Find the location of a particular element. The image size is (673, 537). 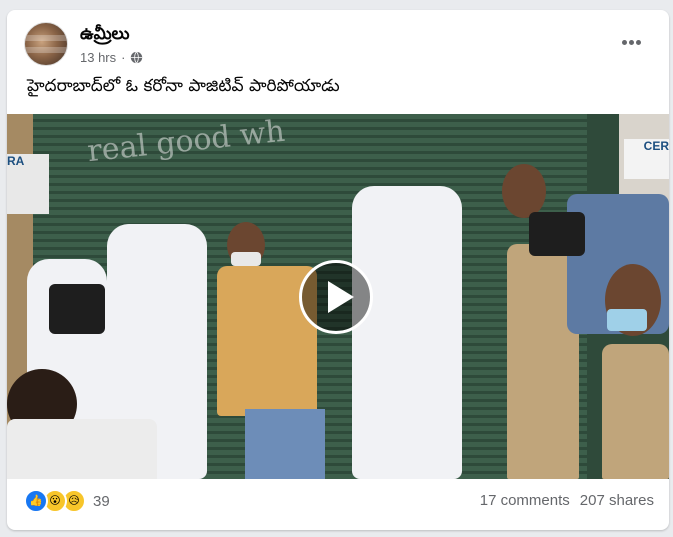

person-head is located at coordinates (524, 191).